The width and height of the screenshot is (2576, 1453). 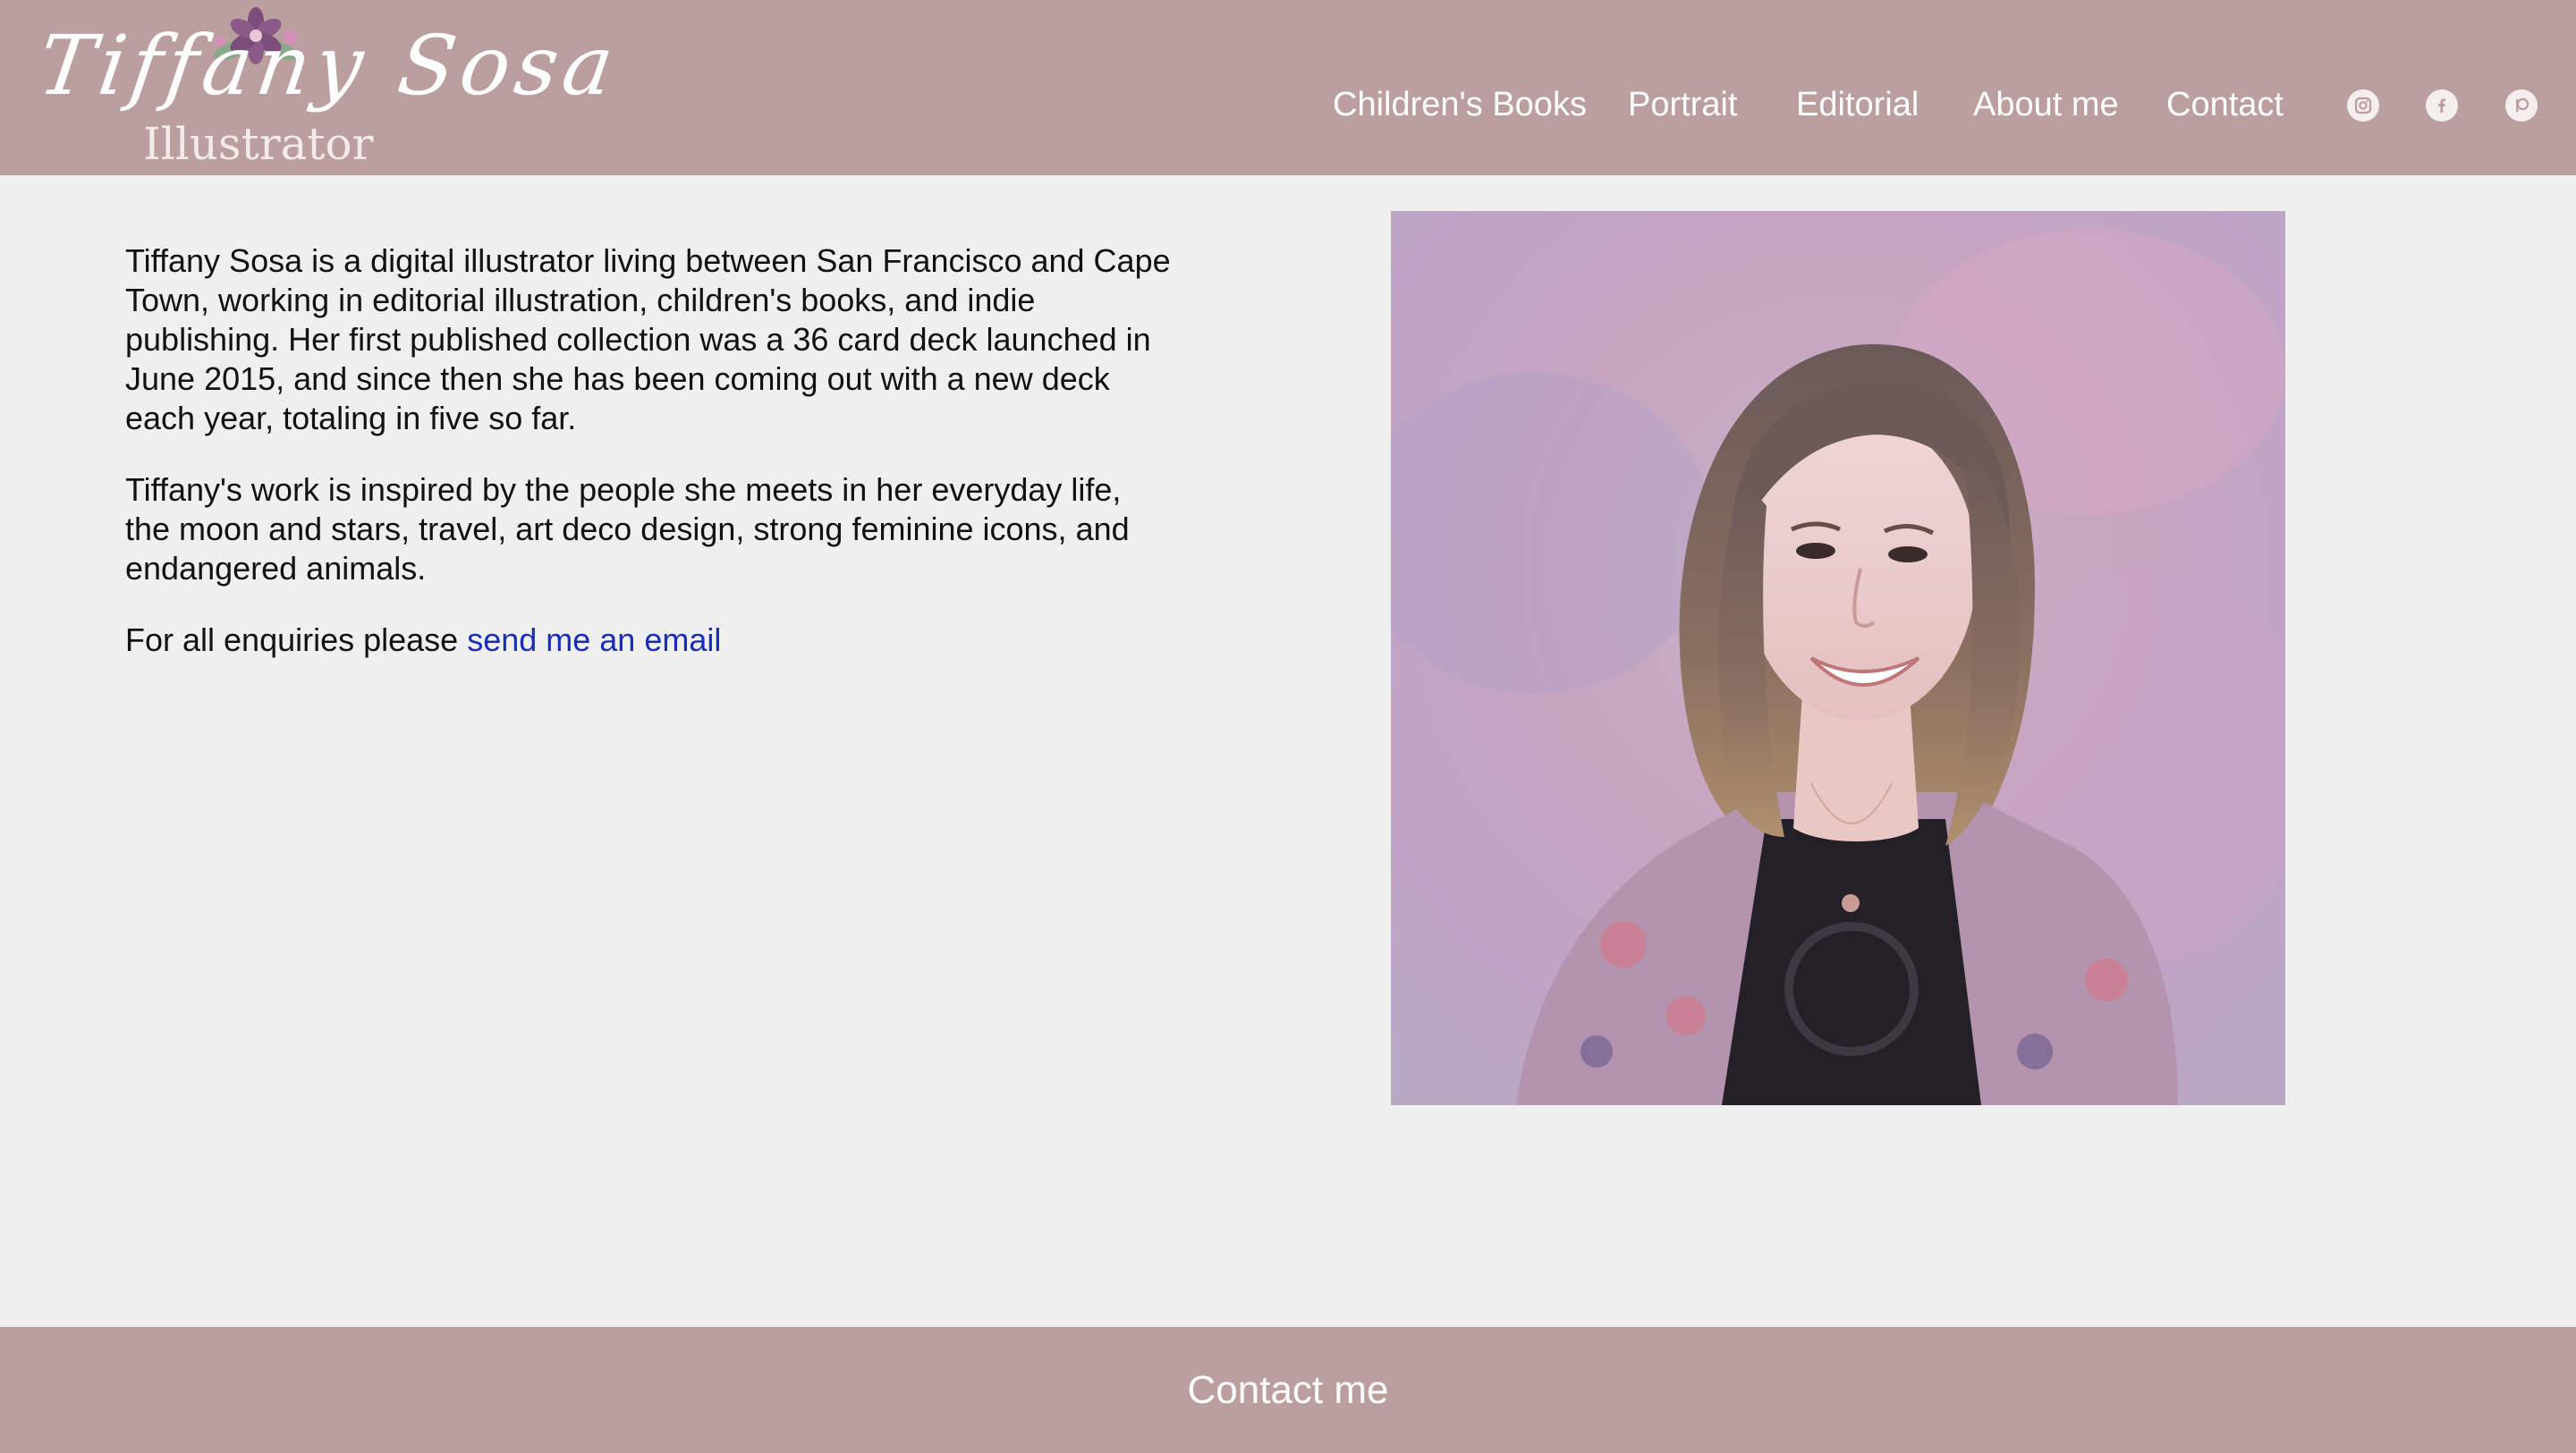 I want to click on site-logo: Tiffany Sosa Illustrator, so click(x=328, y=89).